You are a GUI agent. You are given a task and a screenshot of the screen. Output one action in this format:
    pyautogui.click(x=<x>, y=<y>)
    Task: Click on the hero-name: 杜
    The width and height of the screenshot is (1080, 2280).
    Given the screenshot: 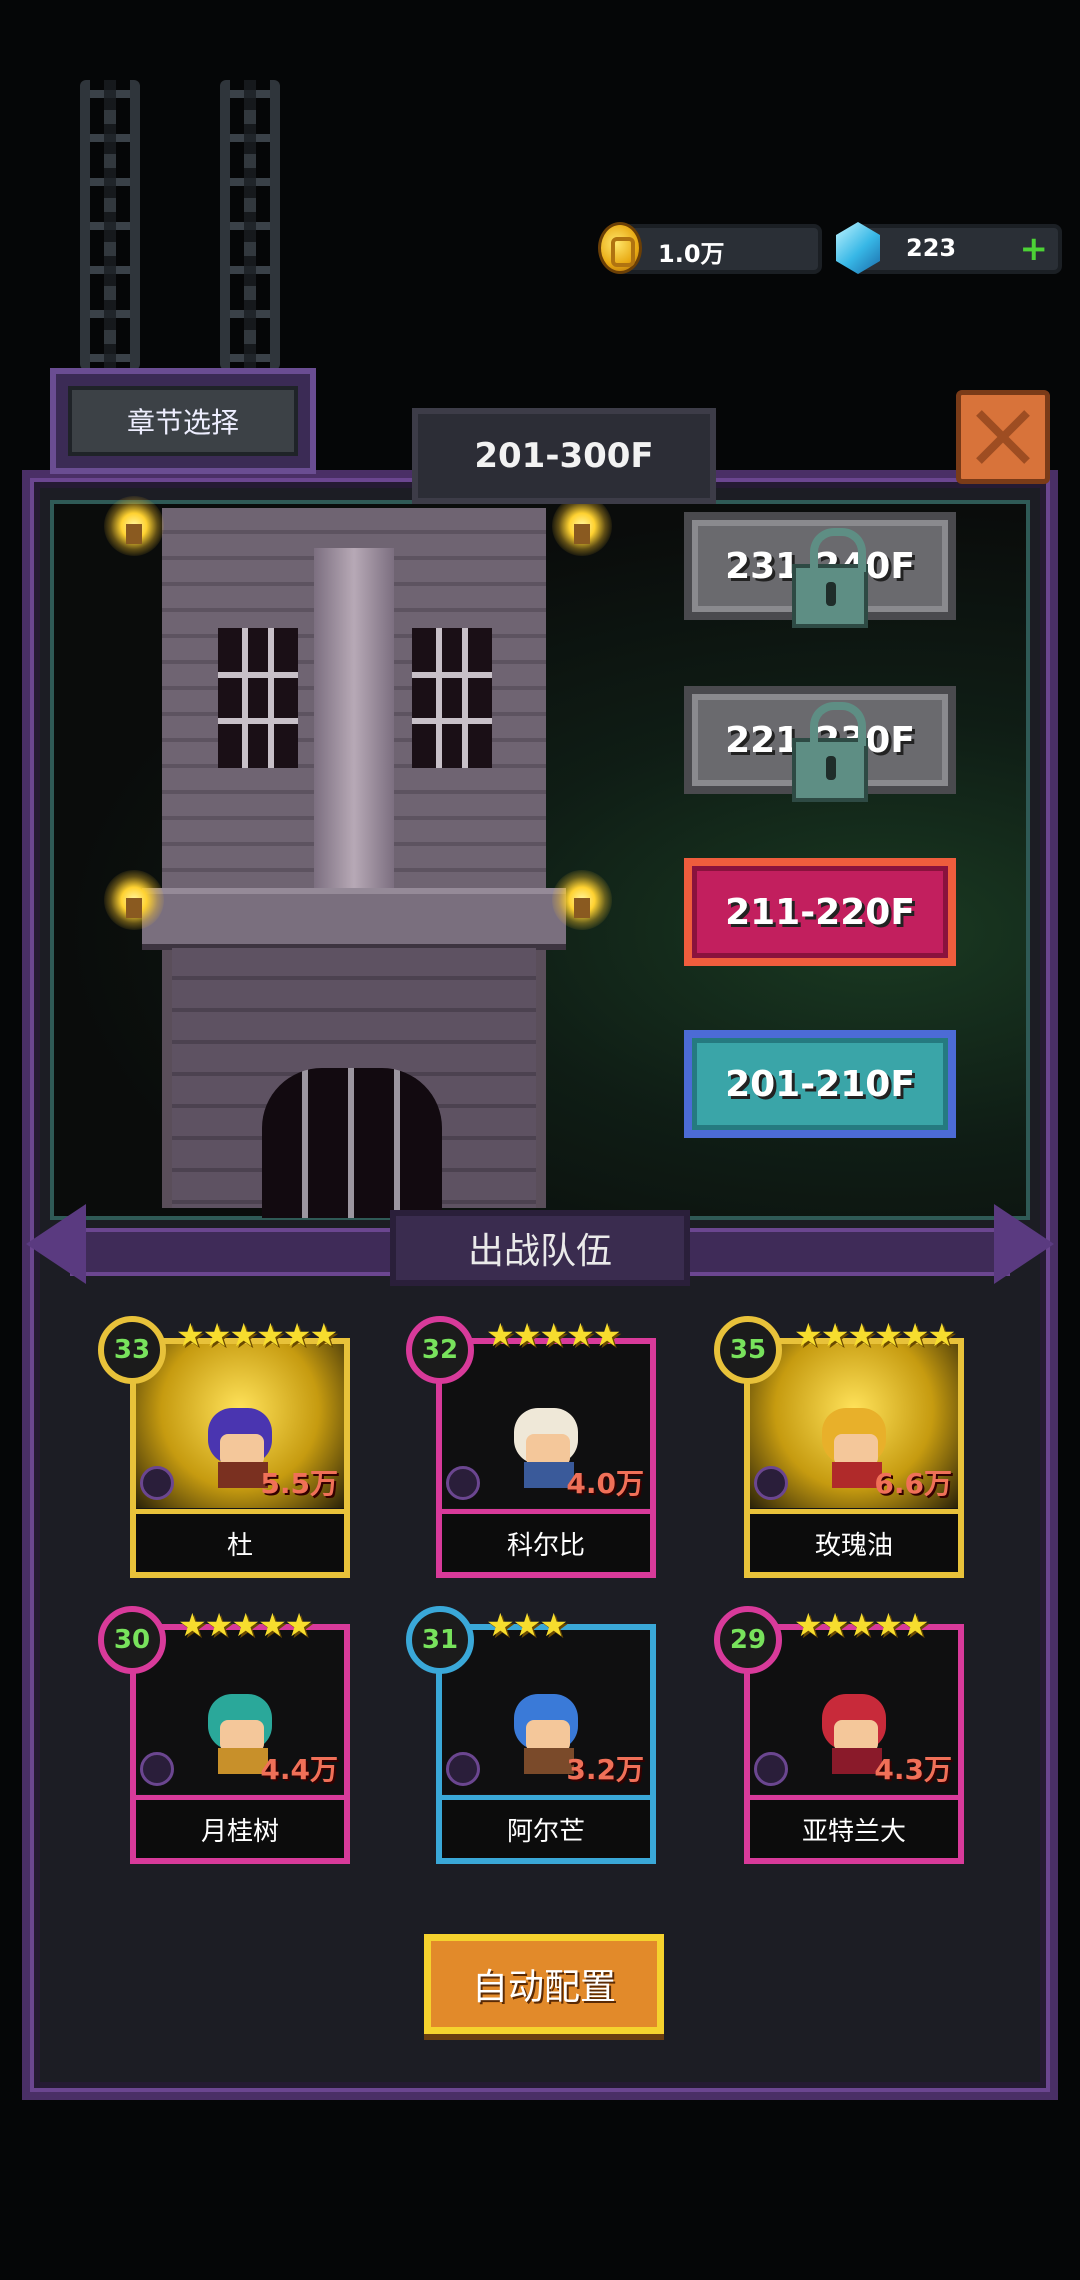 What is the action you would take?
    pyautogui.click(x=240, y=1540)
    